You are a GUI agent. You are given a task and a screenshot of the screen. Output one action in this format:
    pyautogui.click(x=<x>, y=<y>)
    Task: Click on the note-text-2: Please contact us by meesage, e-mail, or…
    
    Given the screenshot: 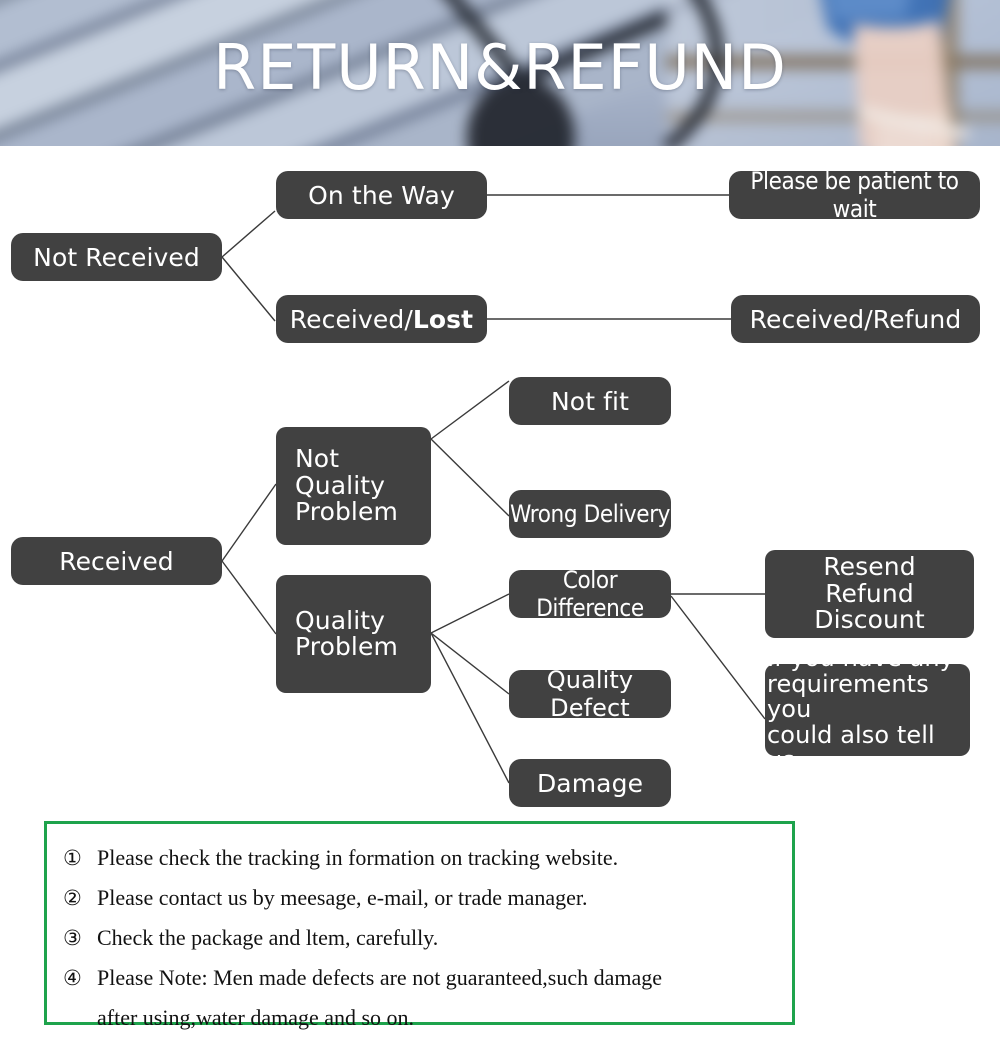 What is the action you would take?
    pyautogui.click(x=342, y=897)
    